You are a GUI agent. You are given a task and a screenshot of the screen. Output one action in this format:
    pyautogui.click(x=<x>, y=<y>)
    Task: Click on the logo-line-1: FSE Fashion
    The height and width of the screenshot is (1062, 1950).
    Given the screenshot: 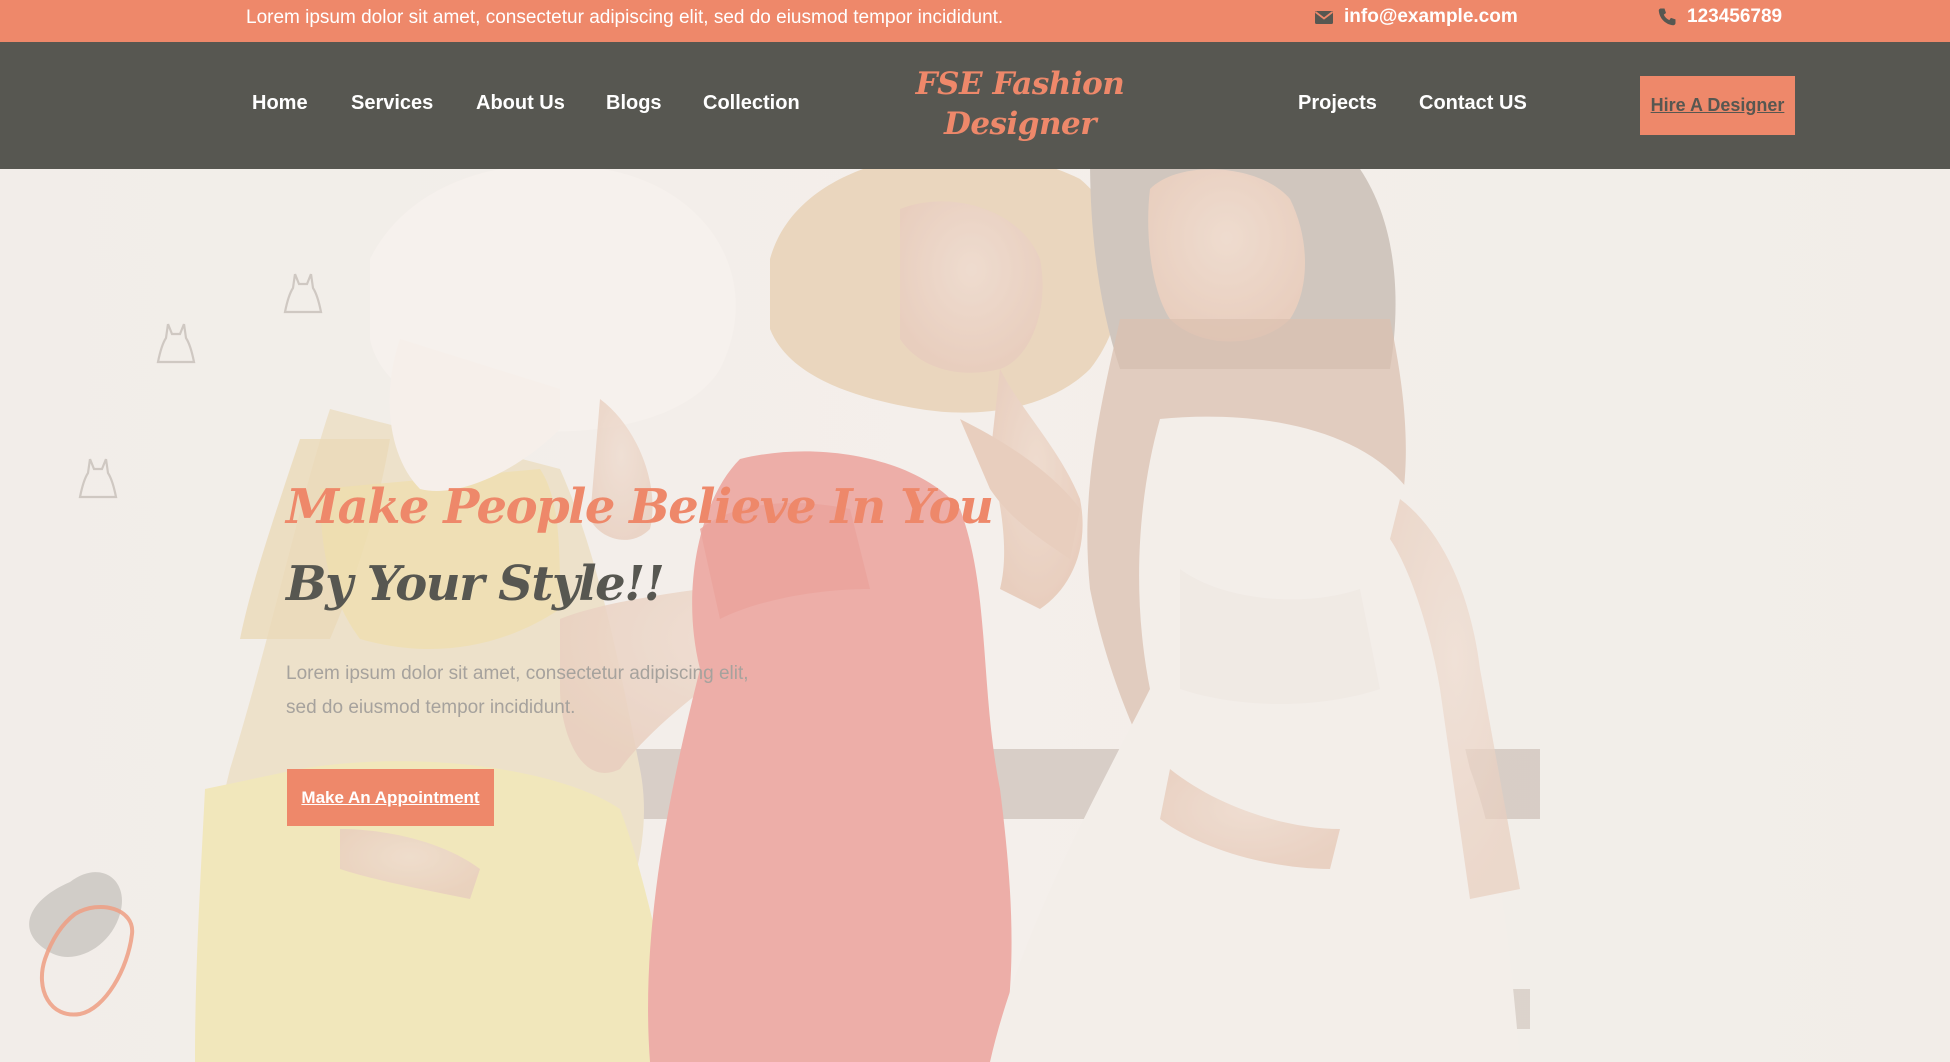 What is the action you would take?
    pyautogui.click(x=1020, y=84)
    